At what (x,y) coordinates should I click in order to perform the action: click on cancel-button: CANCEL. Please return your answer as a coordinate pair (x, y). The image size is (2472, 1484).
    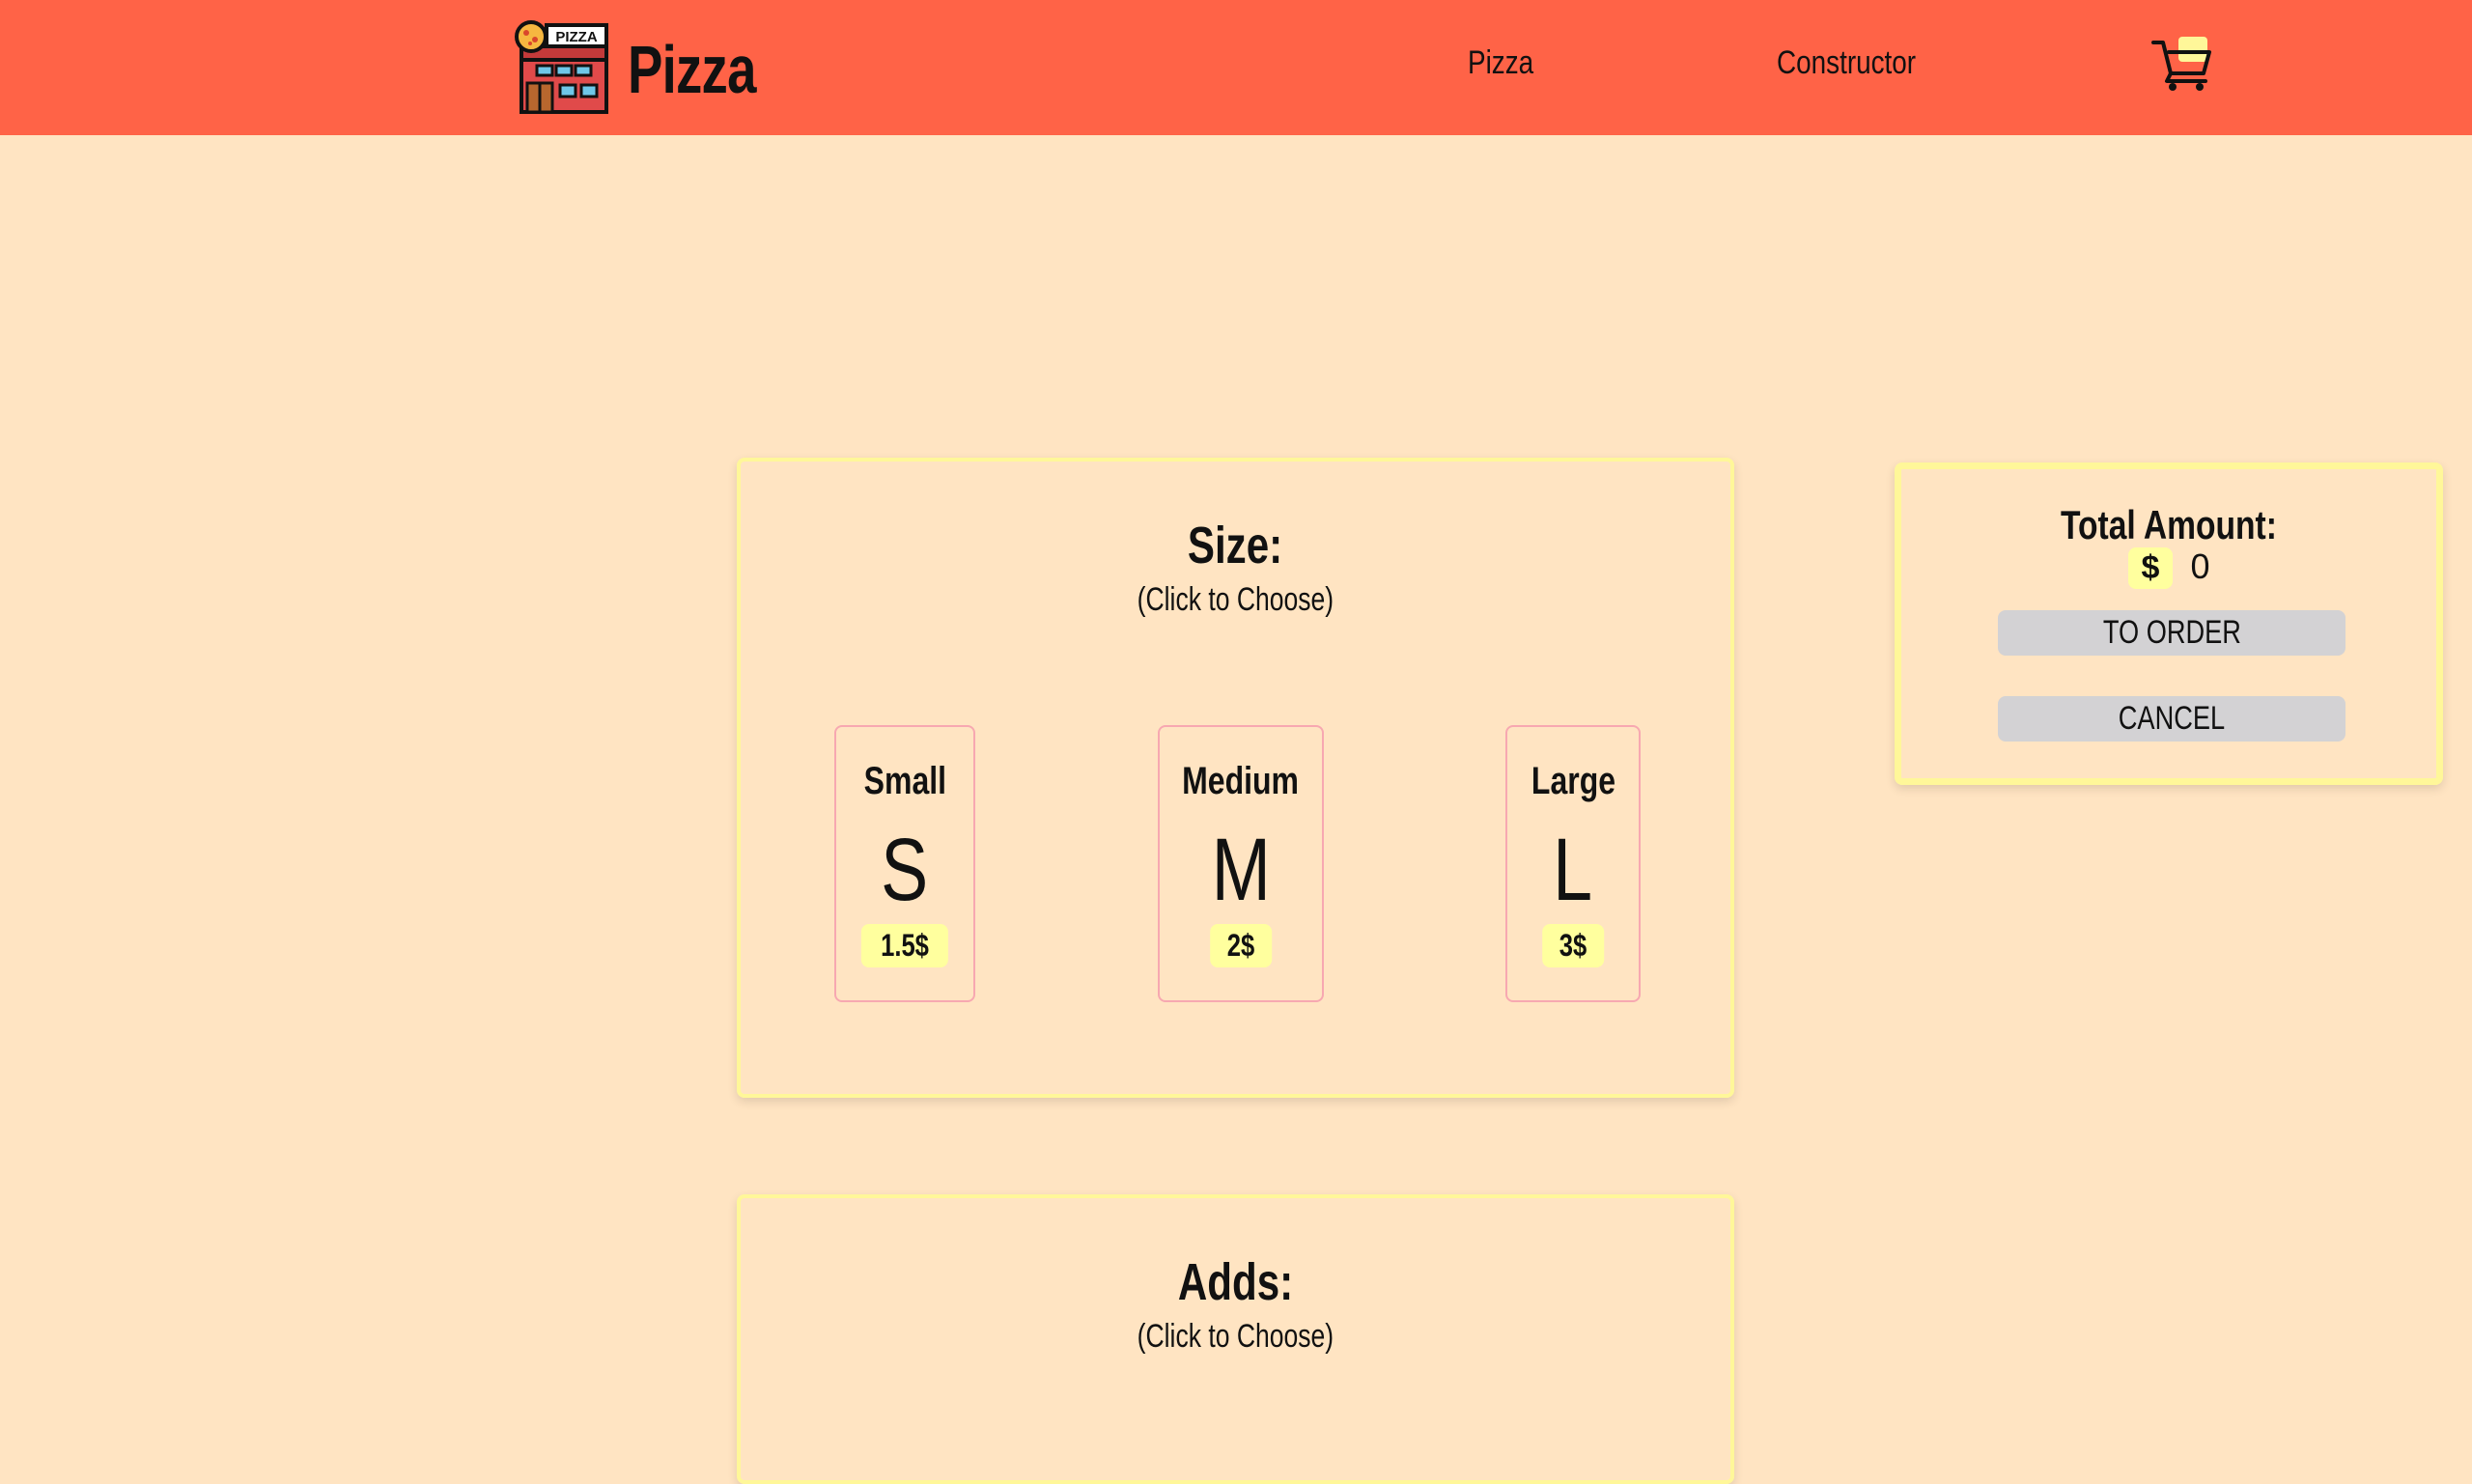
    Looking at the image, I should click on (2172, 719).